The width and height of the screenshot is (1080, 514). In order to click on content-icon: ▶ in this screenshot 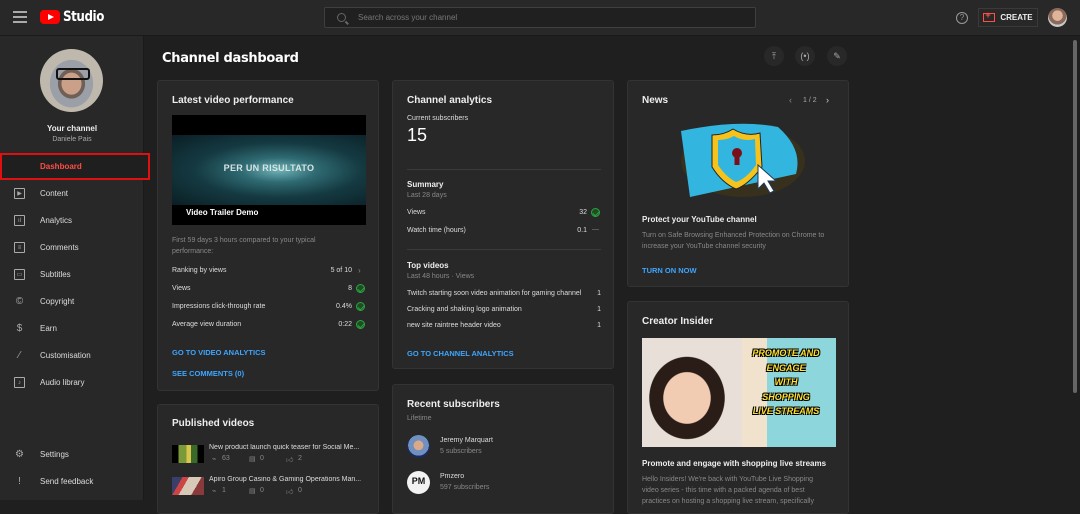, I will do `click(19, 193)`.